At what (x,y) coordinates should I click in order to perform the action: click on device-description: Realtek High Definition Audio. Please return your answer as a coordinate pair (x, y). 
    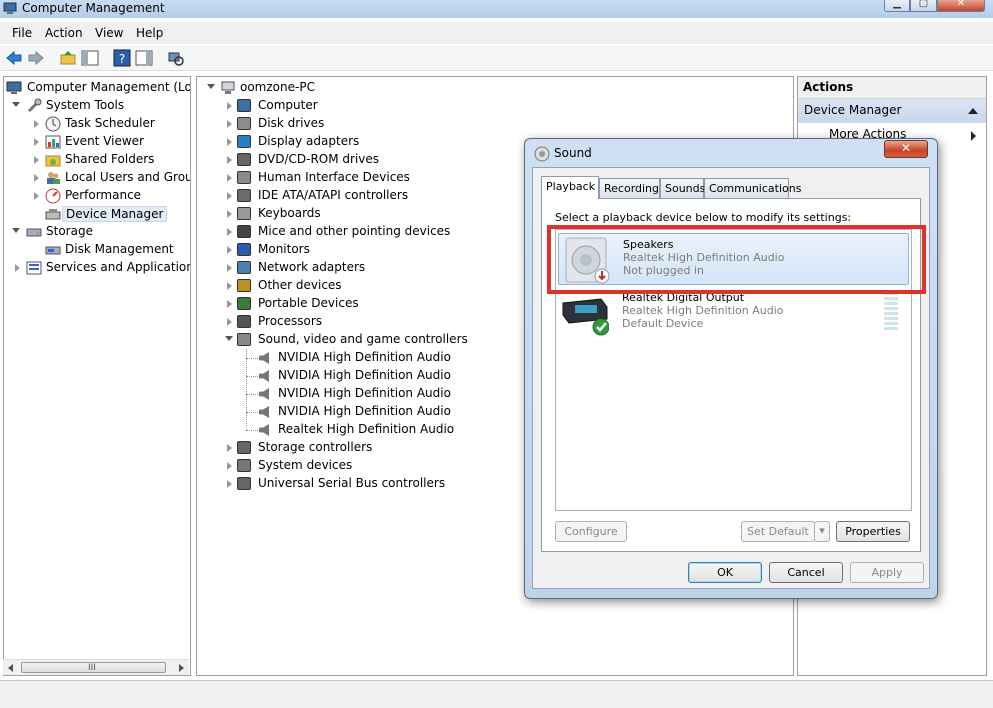
    Looking at the image, I should click on (704, 257).